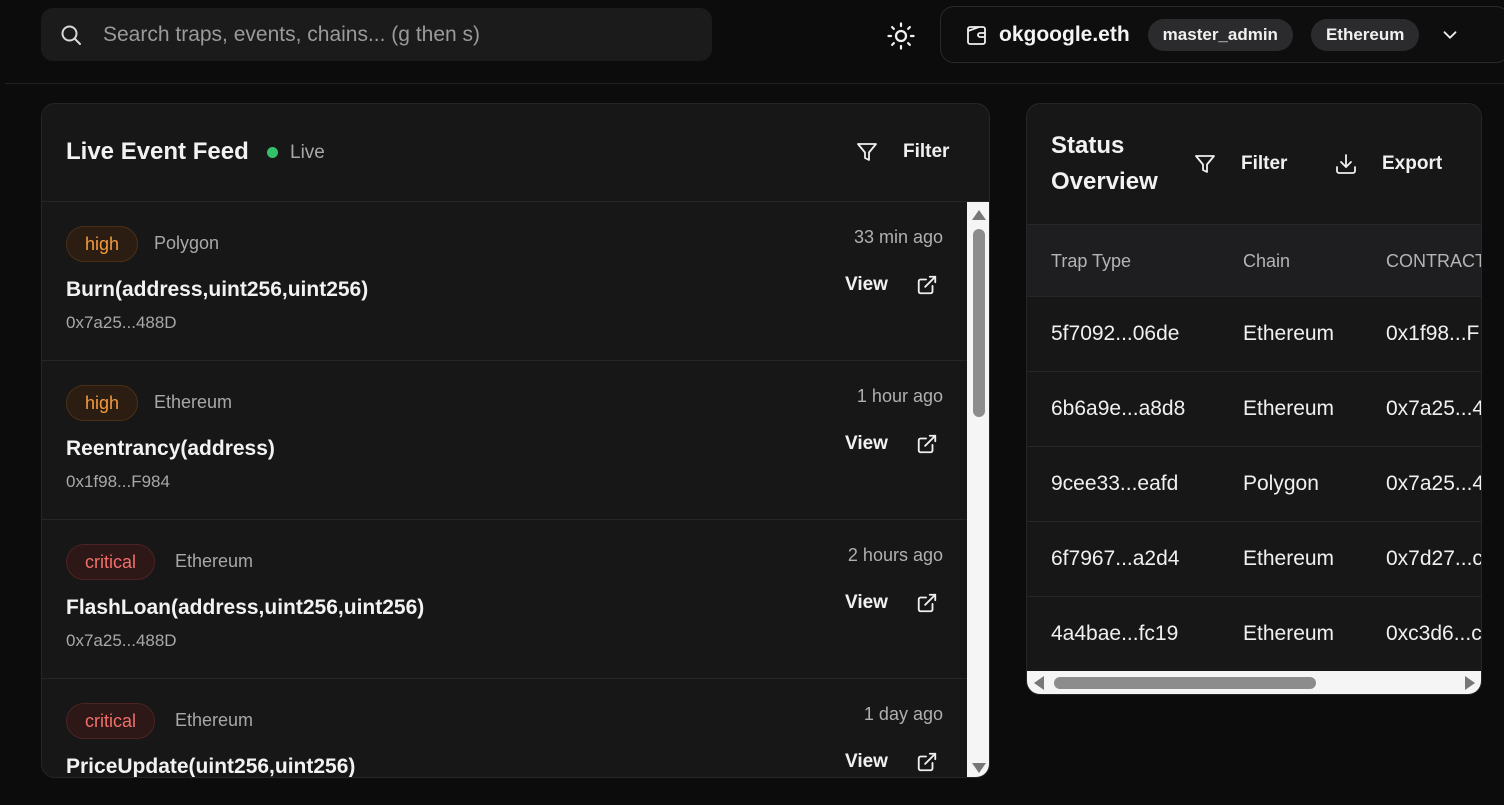 Image resolution: width=1504 pixels, height=805 pixels. I want to click on wallet-icon, so click(976, 35).